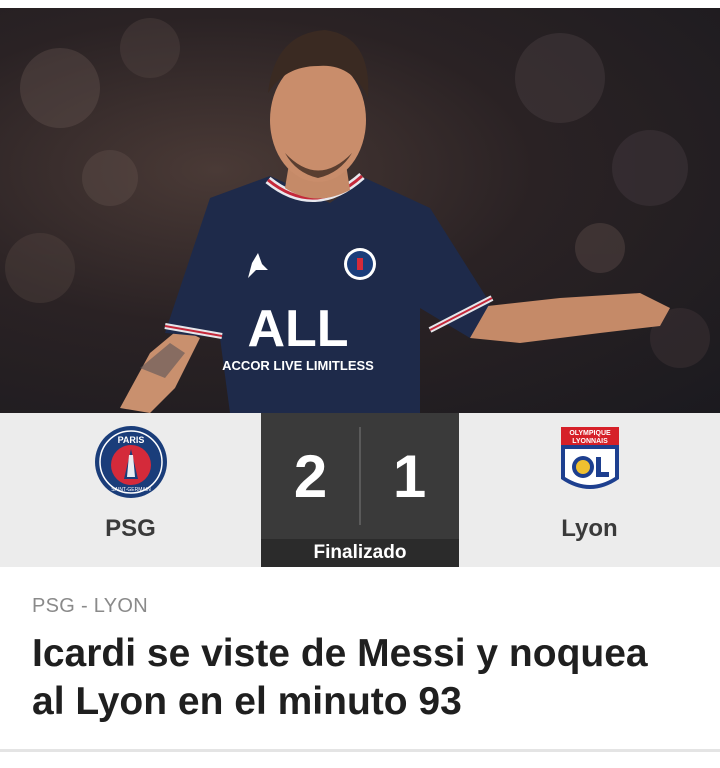 The height and width of the screenshot is (768, 720). I want to click on svg-text: PARIS, so click(130, 440).